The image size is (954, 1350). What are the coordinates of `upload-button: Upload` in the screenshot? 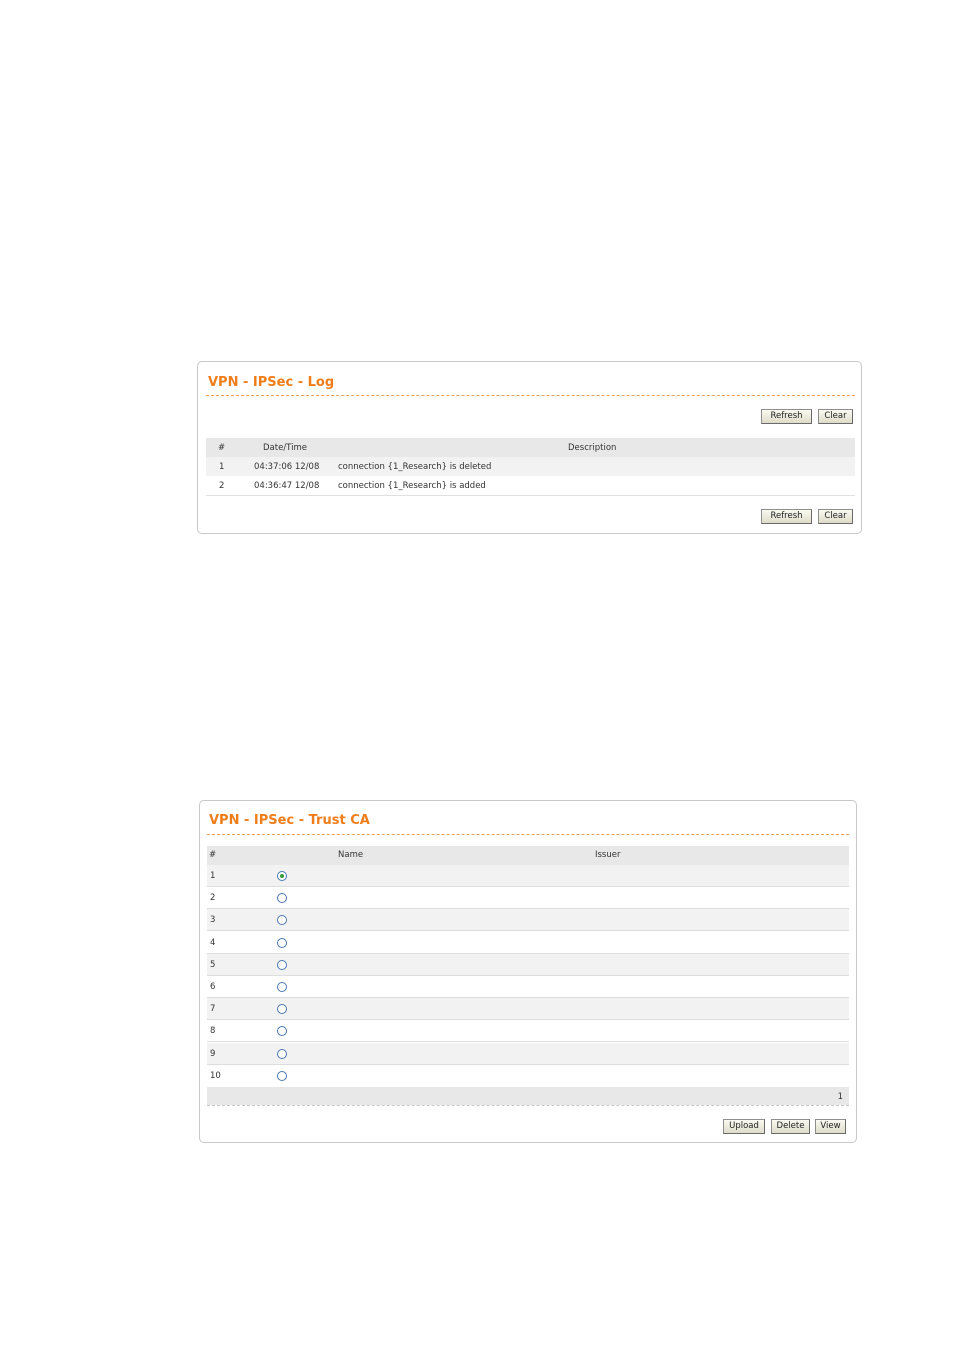 It's located at (744, 1126).